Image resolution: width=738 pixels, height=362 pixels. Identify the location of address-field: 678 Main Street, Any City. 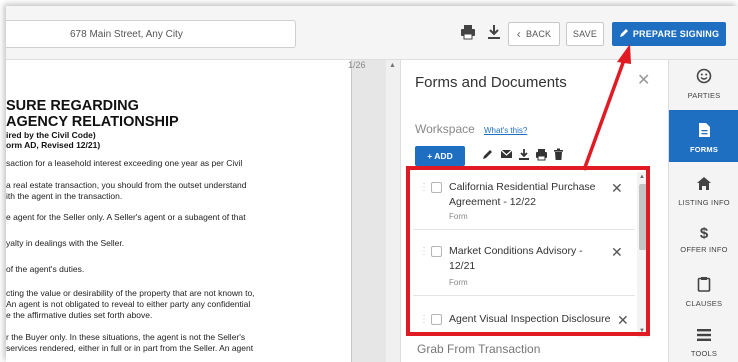
(151, 34).